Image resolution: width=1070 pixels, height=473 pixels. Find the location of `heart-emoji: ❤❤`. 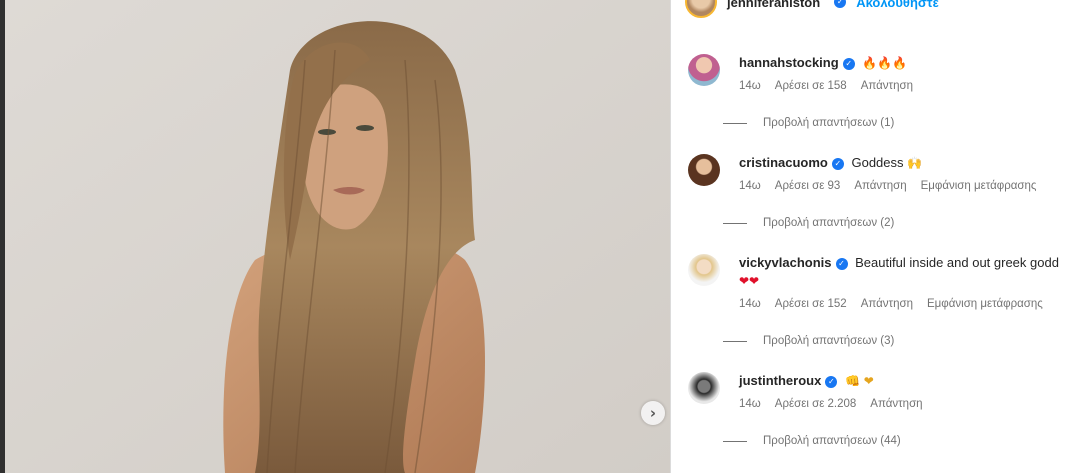

heart-emoji: ❤❤ is located at coordinates (749, 281).